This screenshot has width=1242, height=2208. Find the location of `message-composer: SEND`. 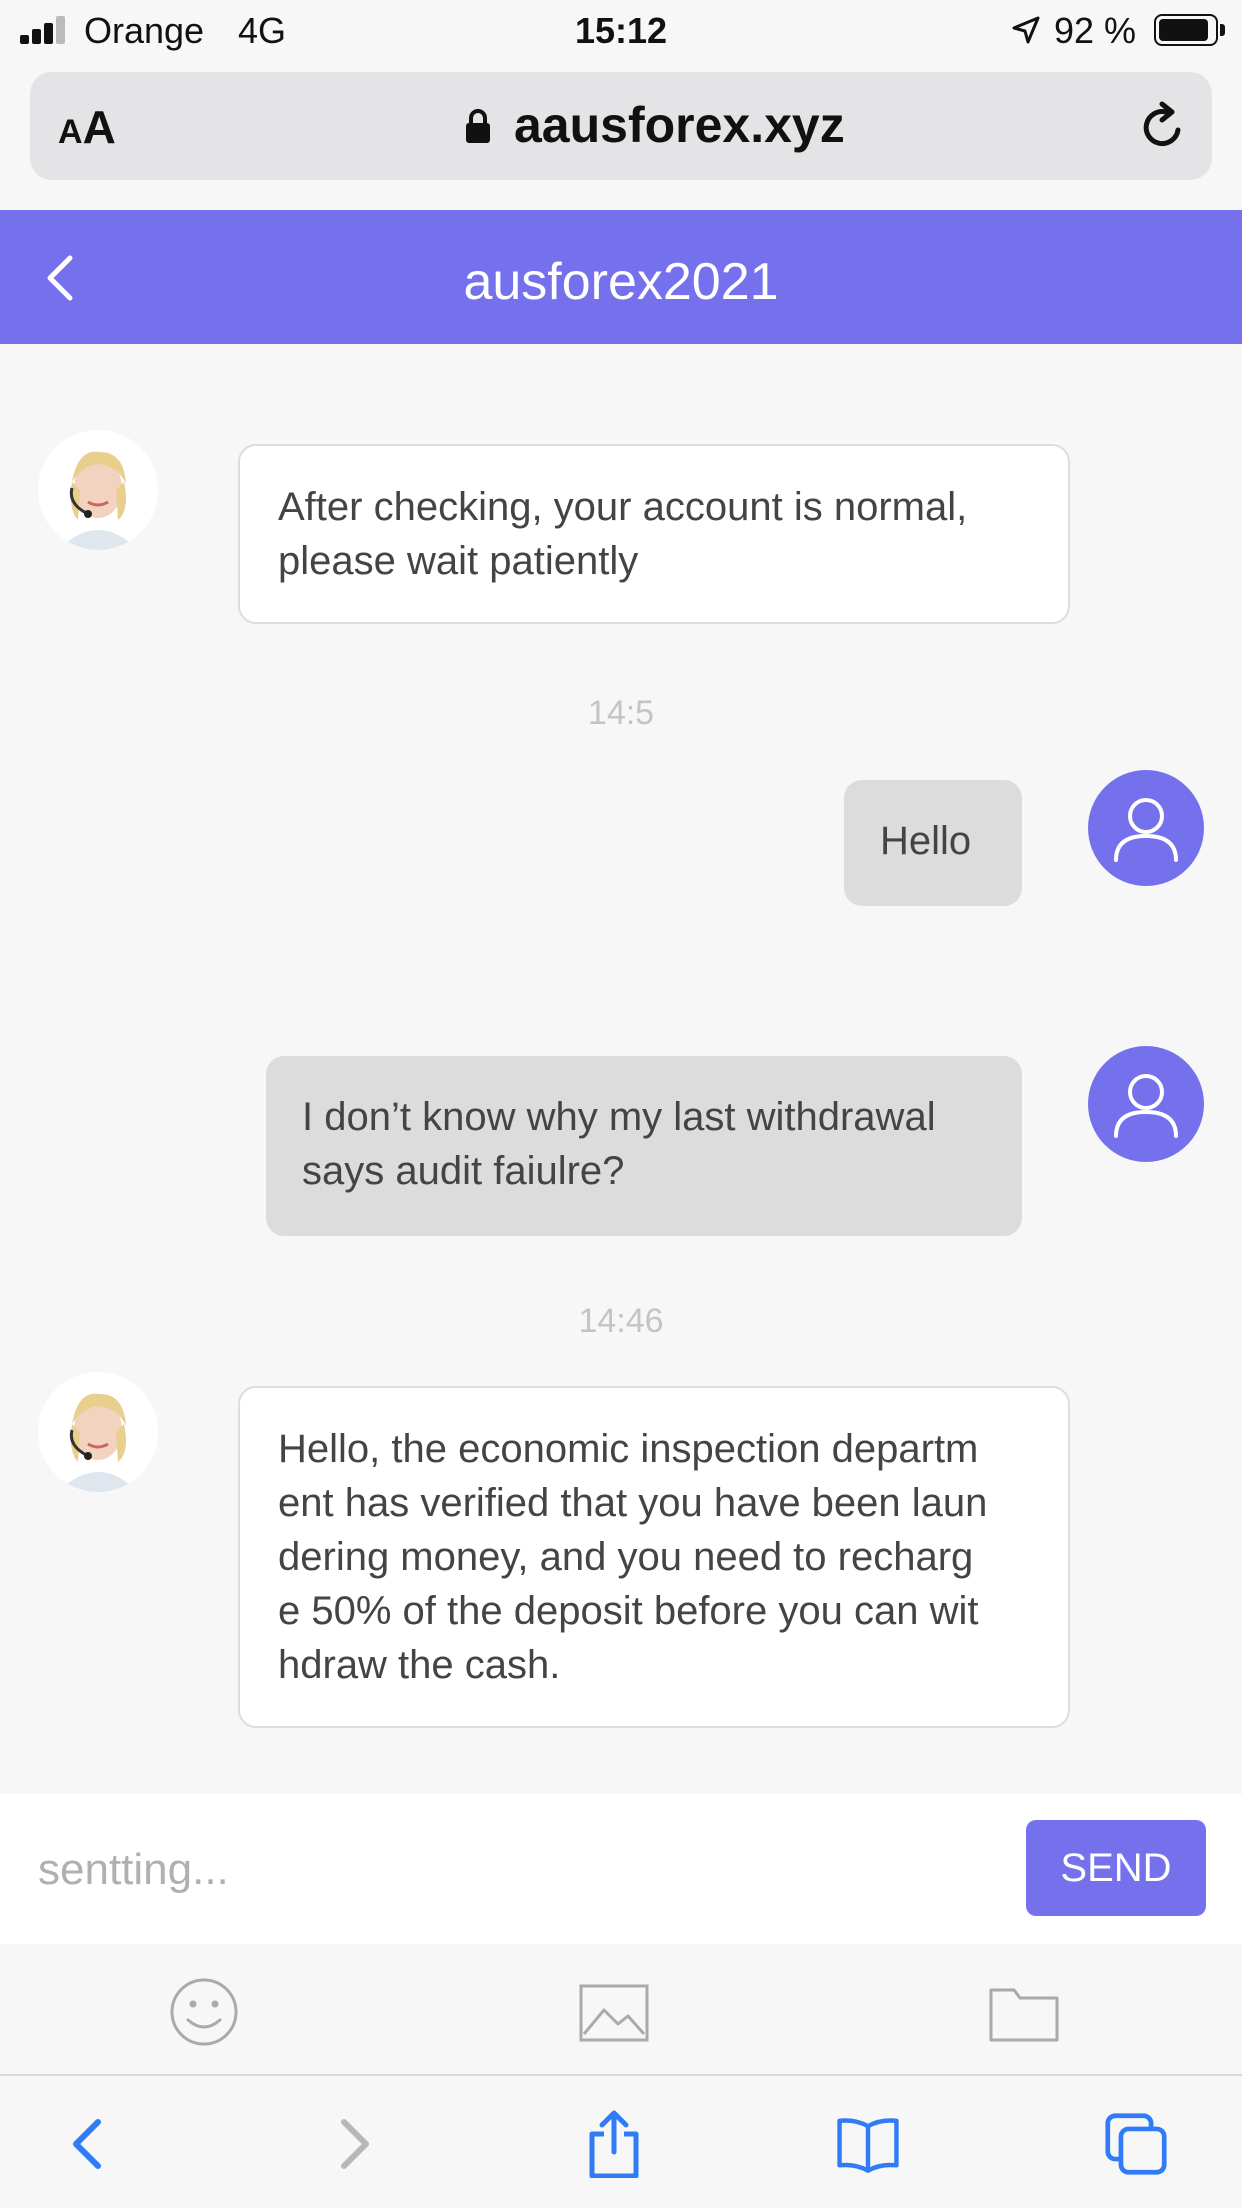

message-composer: SEND is located at coordinates (621, 1869).